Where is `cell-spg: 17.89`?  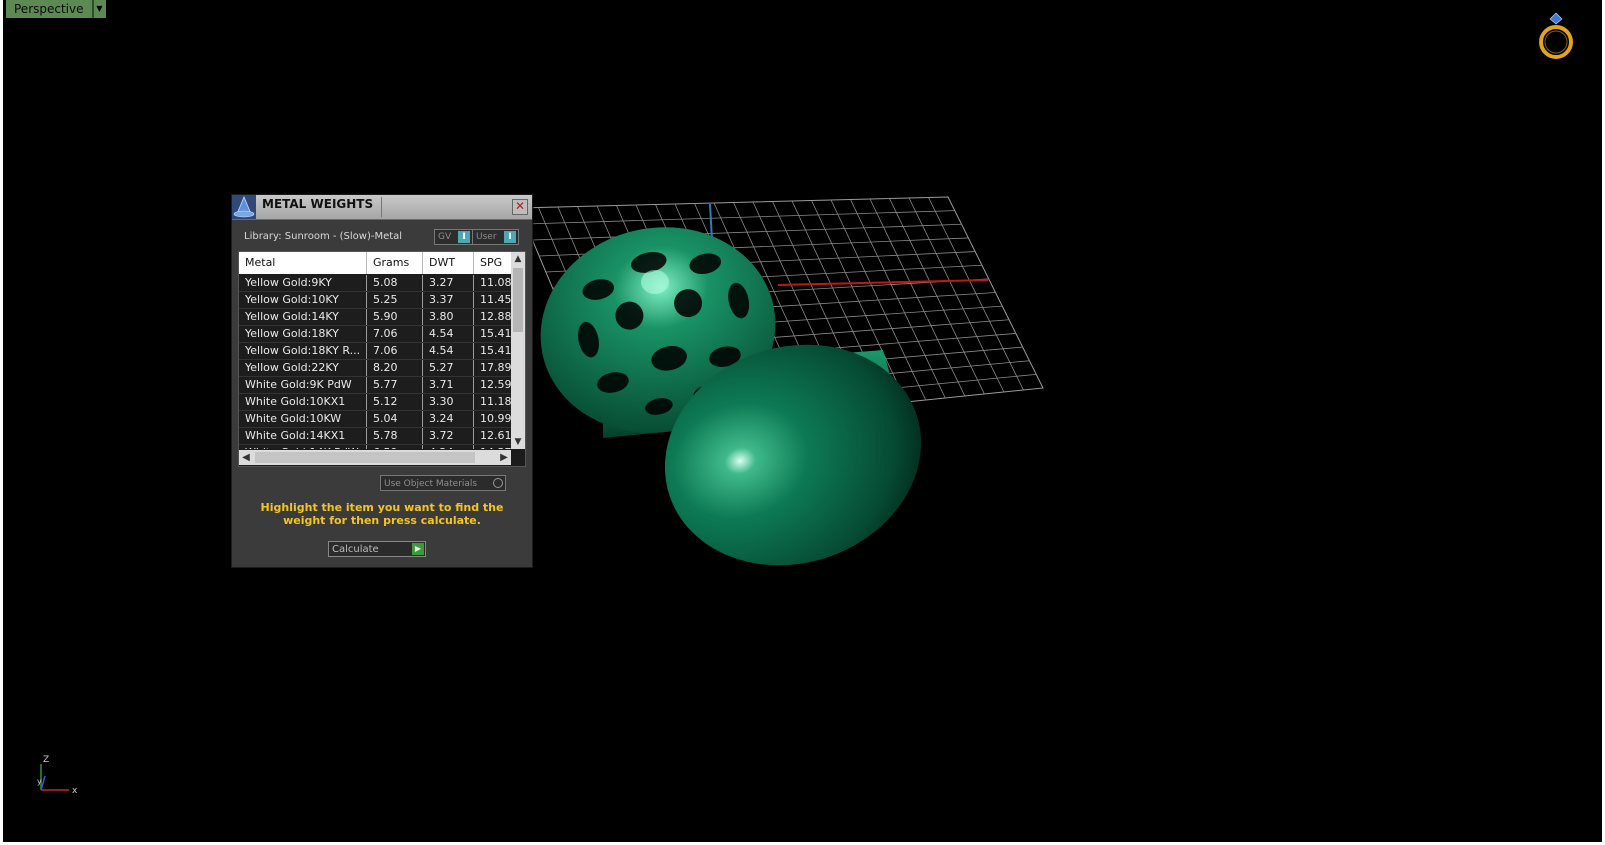
cell-spg: 17.89 is located at coordinates (492, 368).